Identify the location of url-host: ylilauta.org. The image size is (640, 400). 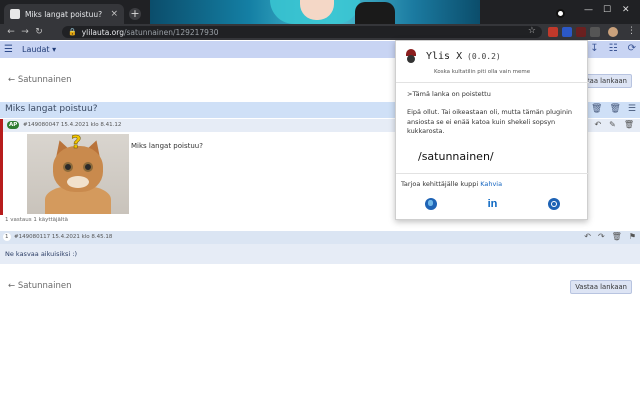
(102, 32).